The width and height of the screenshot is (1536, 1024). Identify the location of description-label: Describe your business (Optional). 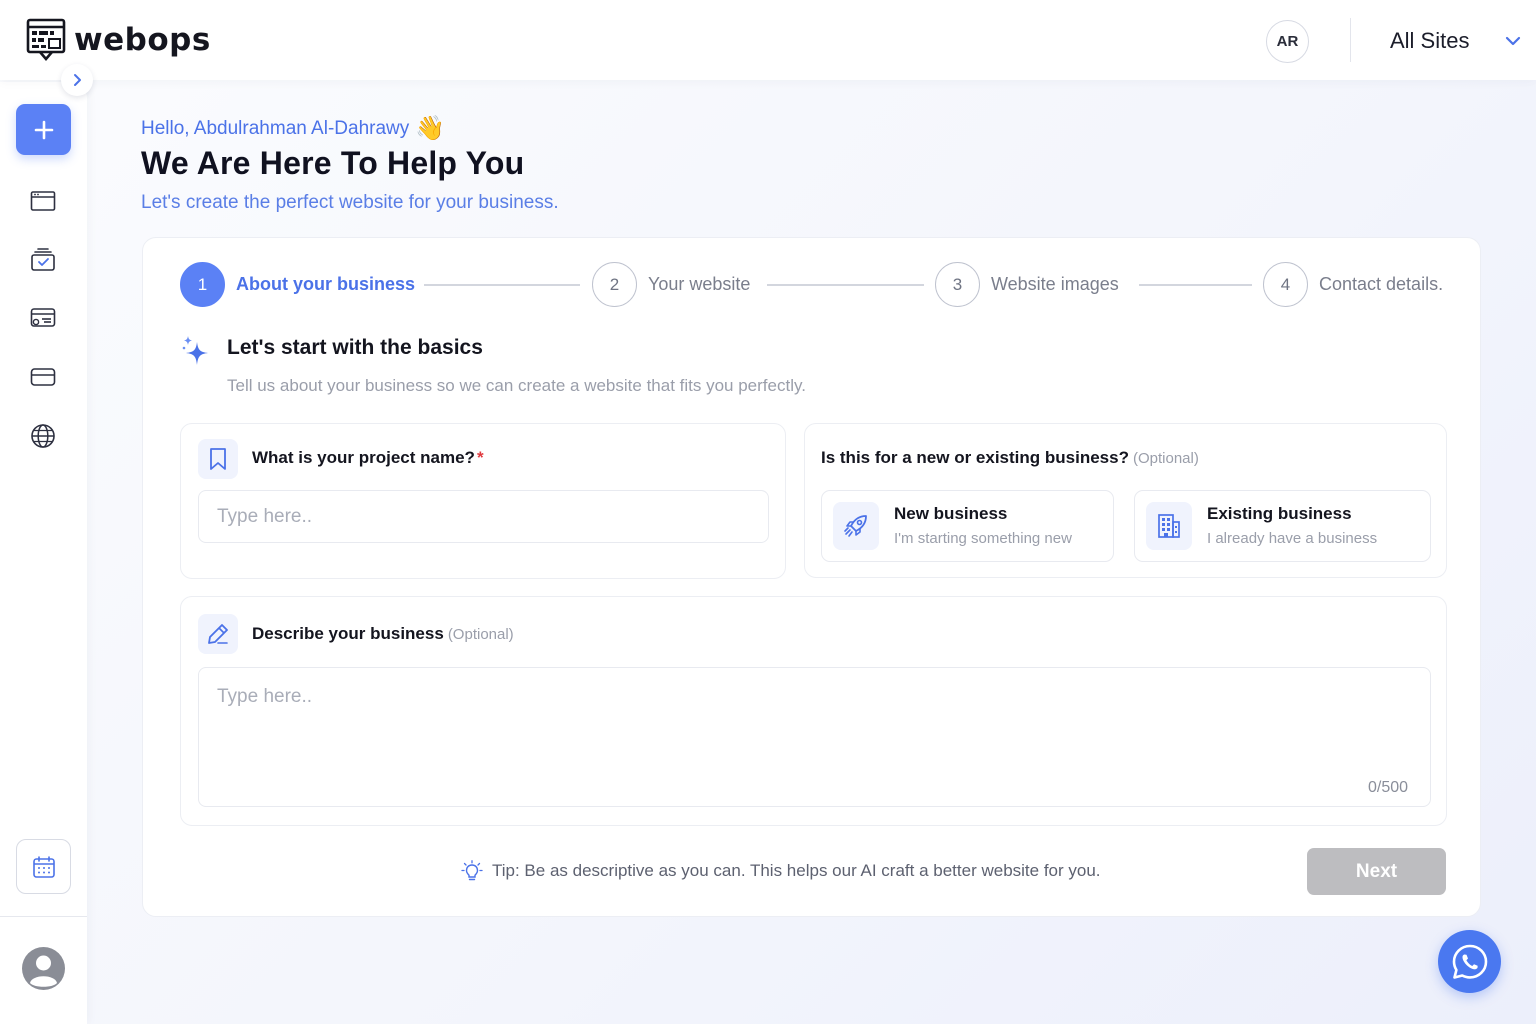
(383, 634).